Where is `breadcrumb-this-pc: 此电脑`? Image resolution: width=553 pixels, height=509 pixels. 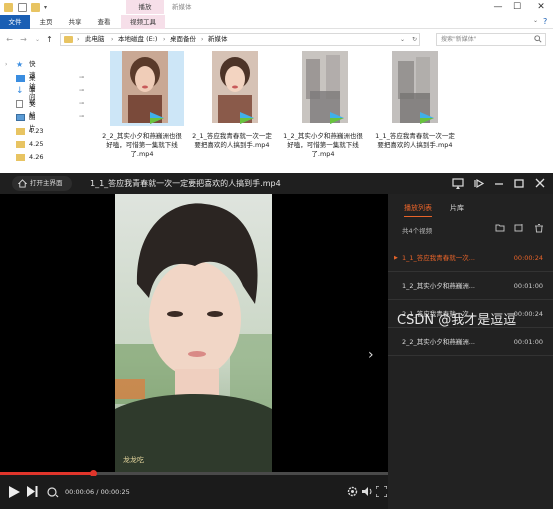
breadcrumb-this-pc: 此电脑 is located at coordinates (95, 39).